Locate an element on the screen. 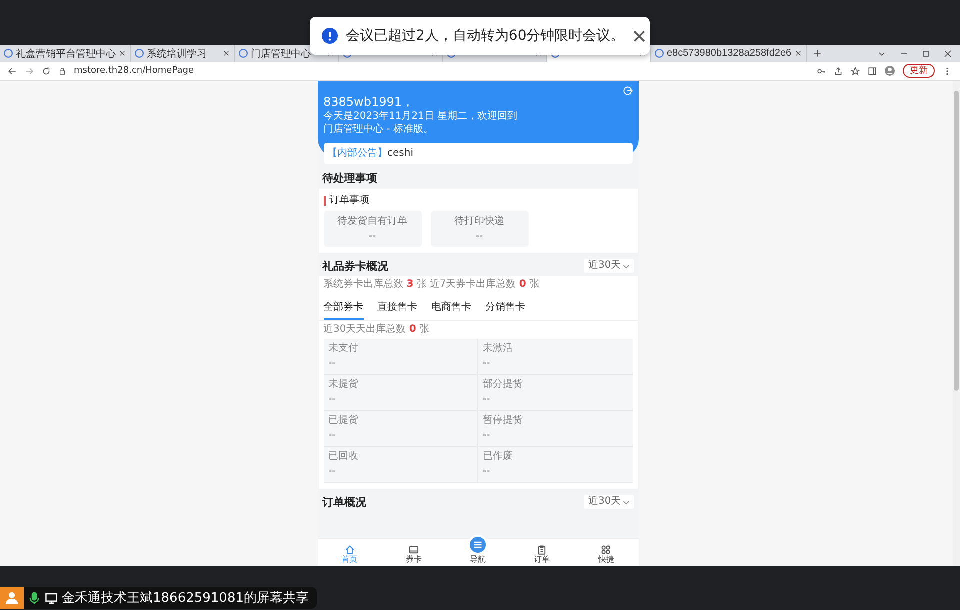  stat-label: 部分提货 is located at coordinates (503, 385).